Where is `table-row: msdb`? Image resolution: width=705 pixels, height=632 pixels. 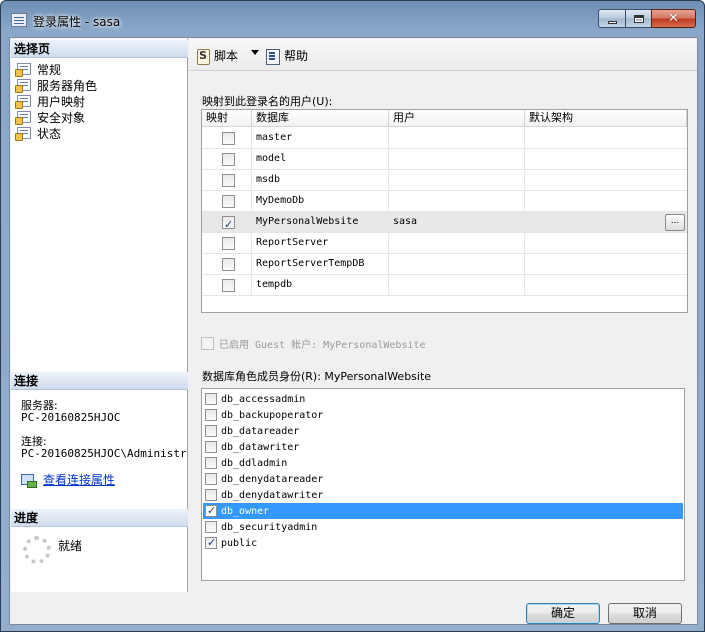 table-row: msdb is located at coordinates (444, 180).